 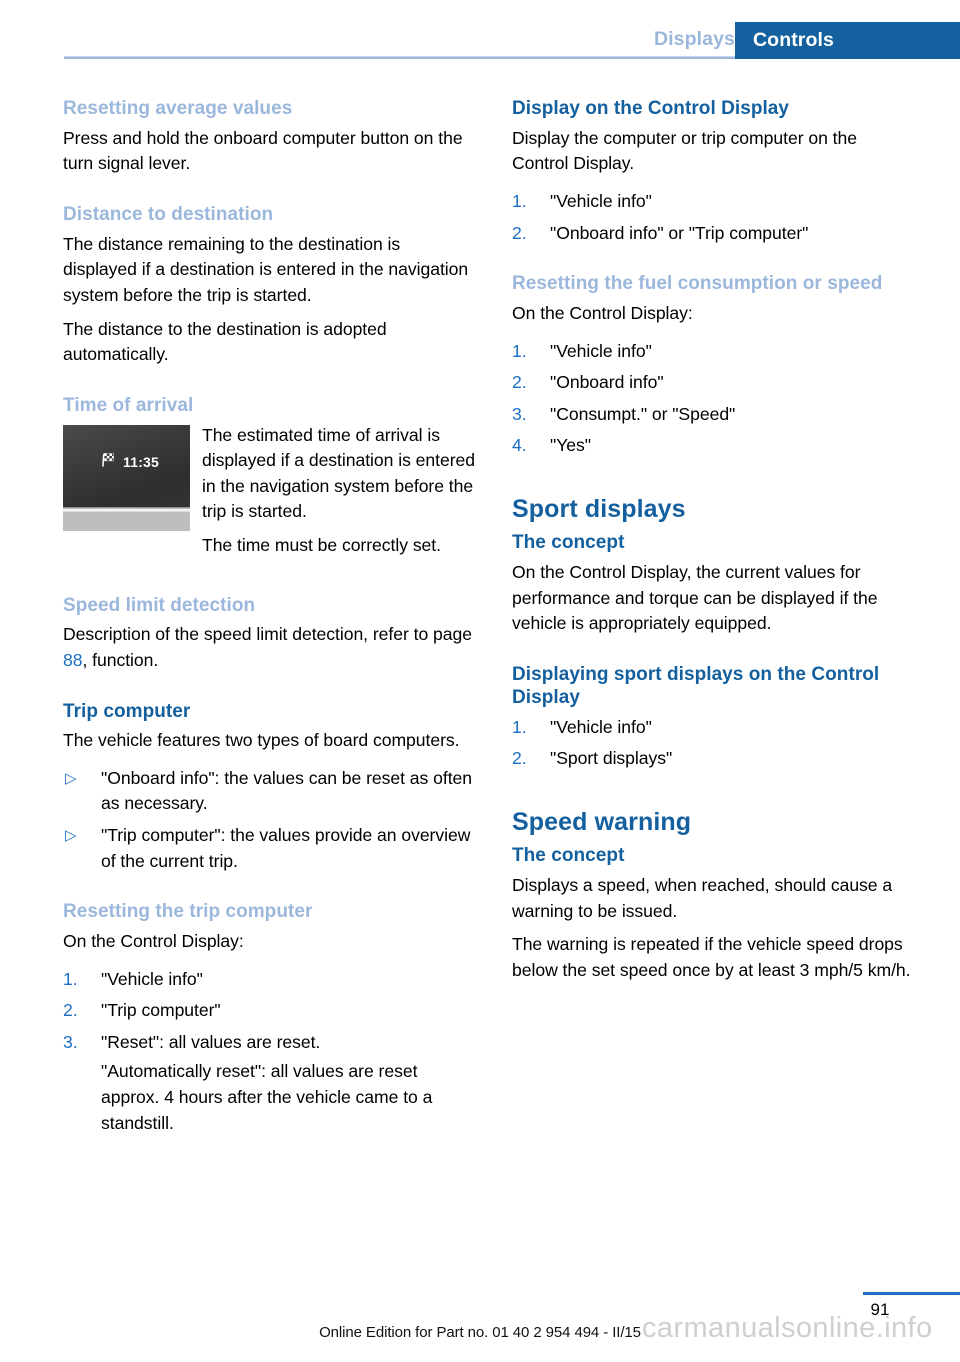 I want to click on display-screen-area: 11:35, so click(x=126, y=465).